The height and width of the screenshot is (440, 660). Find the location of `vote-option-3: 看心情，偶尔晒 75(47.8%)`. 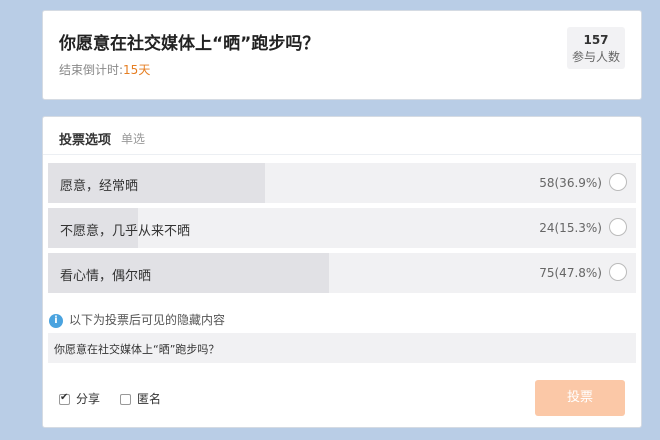

vote-option-3: 看心情，偶尔晒 75(47.8%) is located at coordinates (342, 273).